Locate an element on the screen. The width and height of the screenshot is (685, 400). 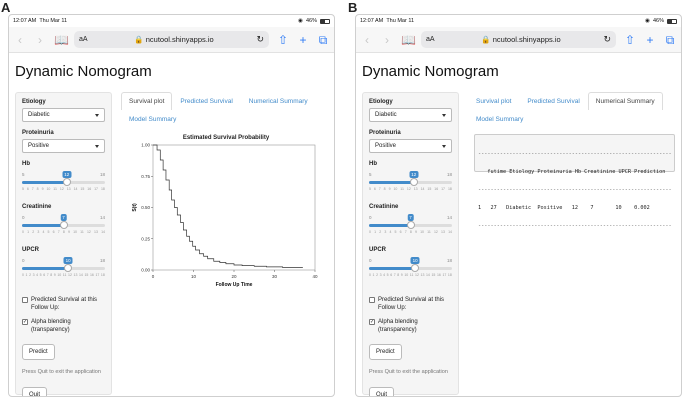
chart-title: Estimated Survival Probability is located at coordinates (226, 138).